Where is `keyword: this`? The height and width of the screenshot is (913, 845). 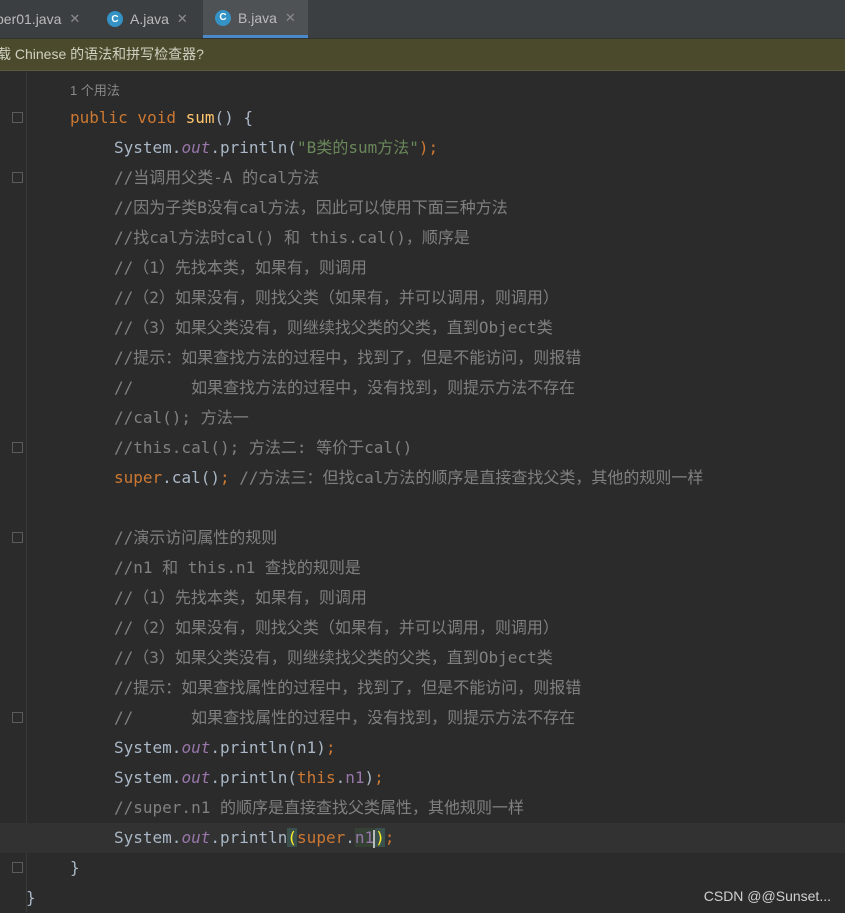 keyword: this is located at coordinates (316, 777).